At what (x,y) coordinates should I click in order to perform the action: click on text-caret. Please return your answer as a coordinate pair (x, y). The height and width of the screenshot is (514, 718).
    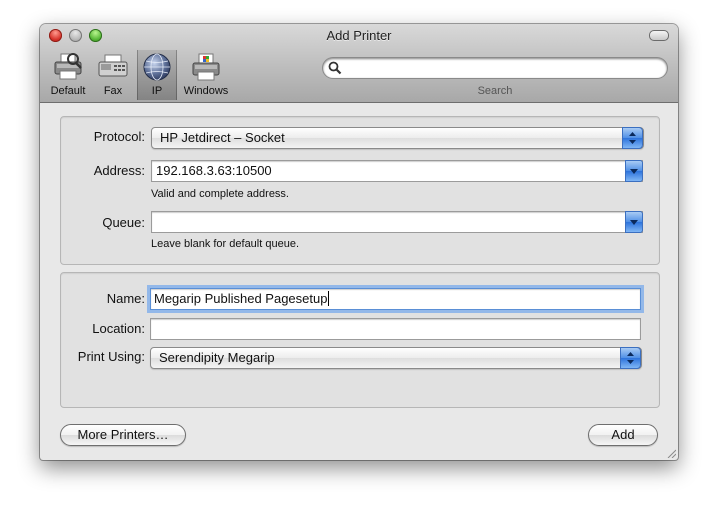
    Looking at the image, I should click on (329, 298).